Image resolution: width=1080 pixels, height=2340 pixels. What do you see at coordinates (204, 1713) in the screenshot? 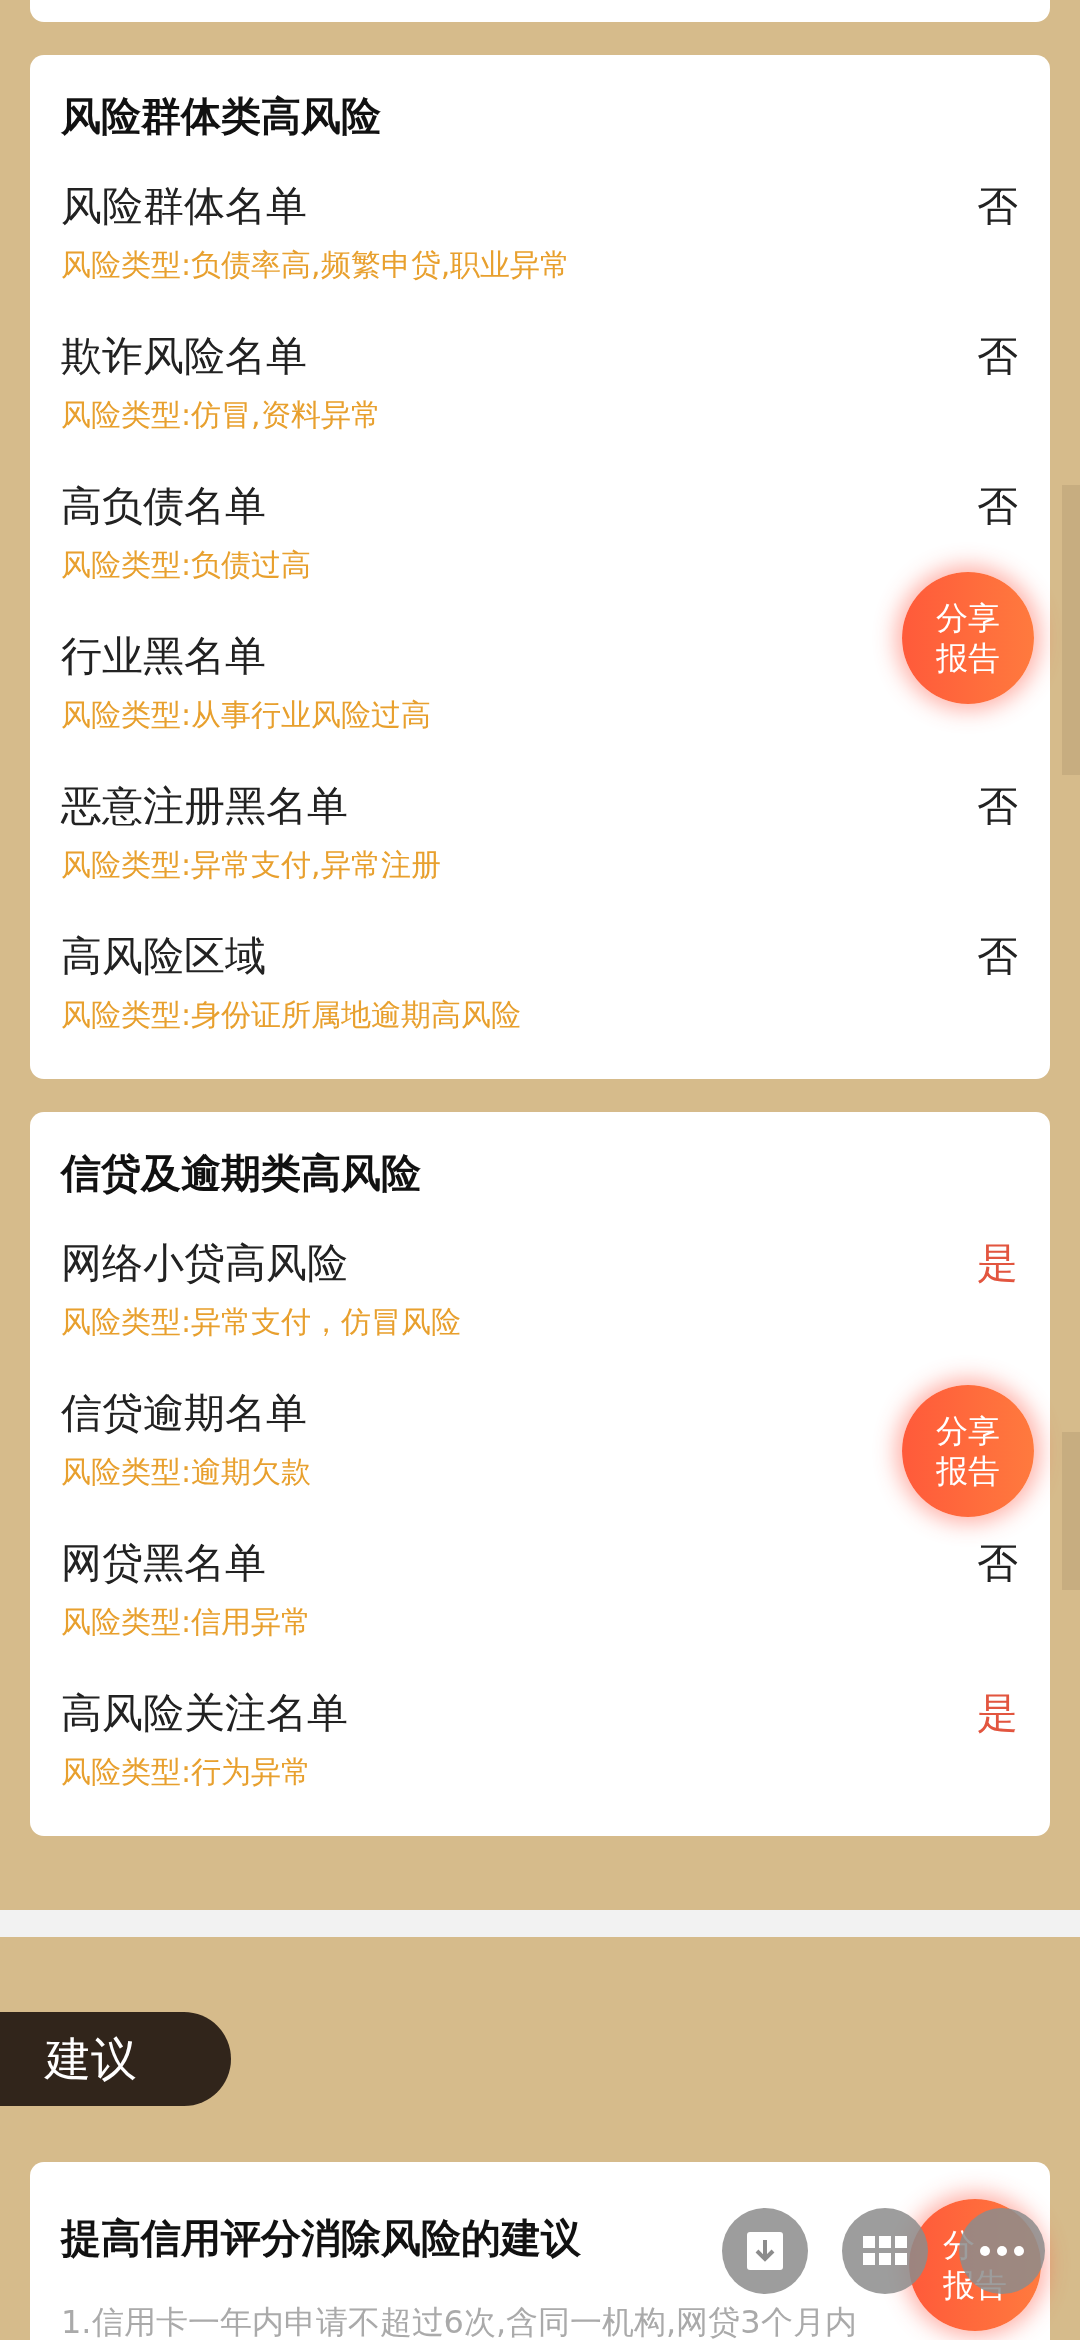
I see `list-name: 高风险关注名单` at bounding box center [204, 1713].